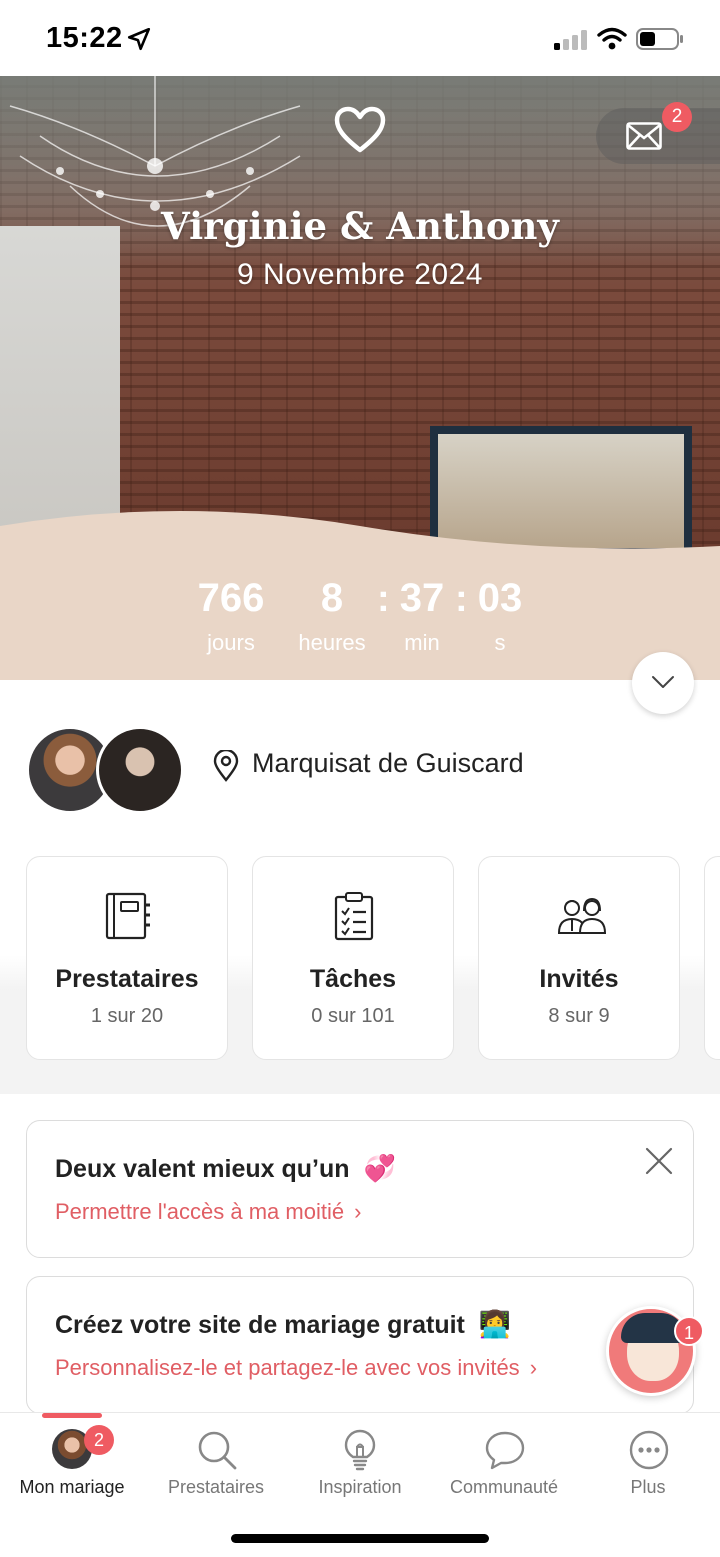 Image resolution: width=720 pixels, height=1557 pixels. What do you see at coordinates (353, 1016) in the screenshot?
I see `stat-subtitle: 0 sur 101` at bounding box center [353, 1016].